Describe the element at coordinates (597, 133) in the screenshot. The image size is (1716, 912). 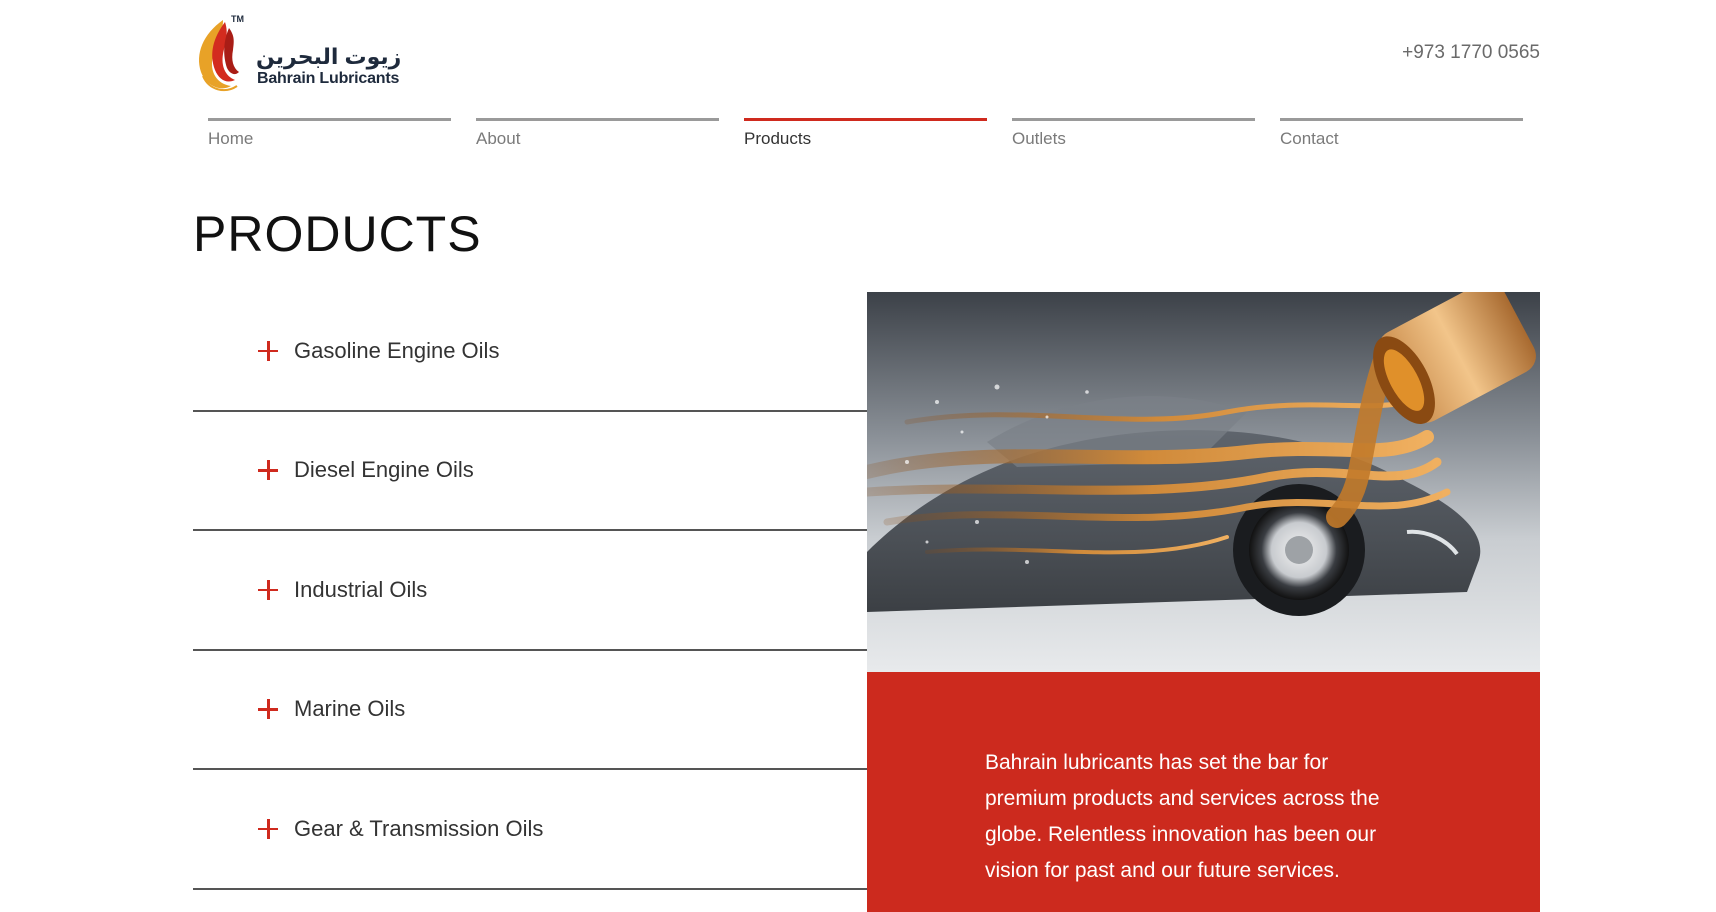
I see `nav-item-about: About` at that location.